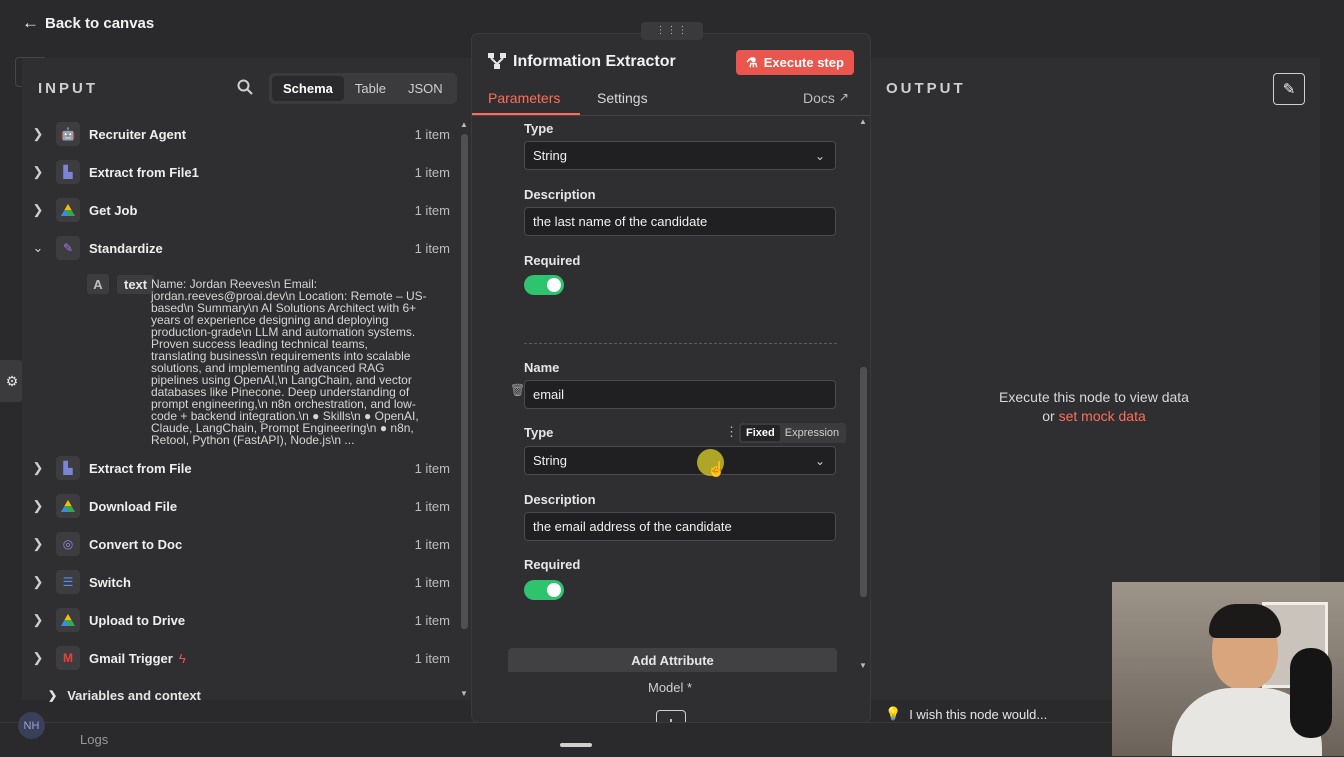  What do you see at coordinates (803, 62) in the screenshot?
I see `execute-label: Execute step` at bounding box center [803, 62].